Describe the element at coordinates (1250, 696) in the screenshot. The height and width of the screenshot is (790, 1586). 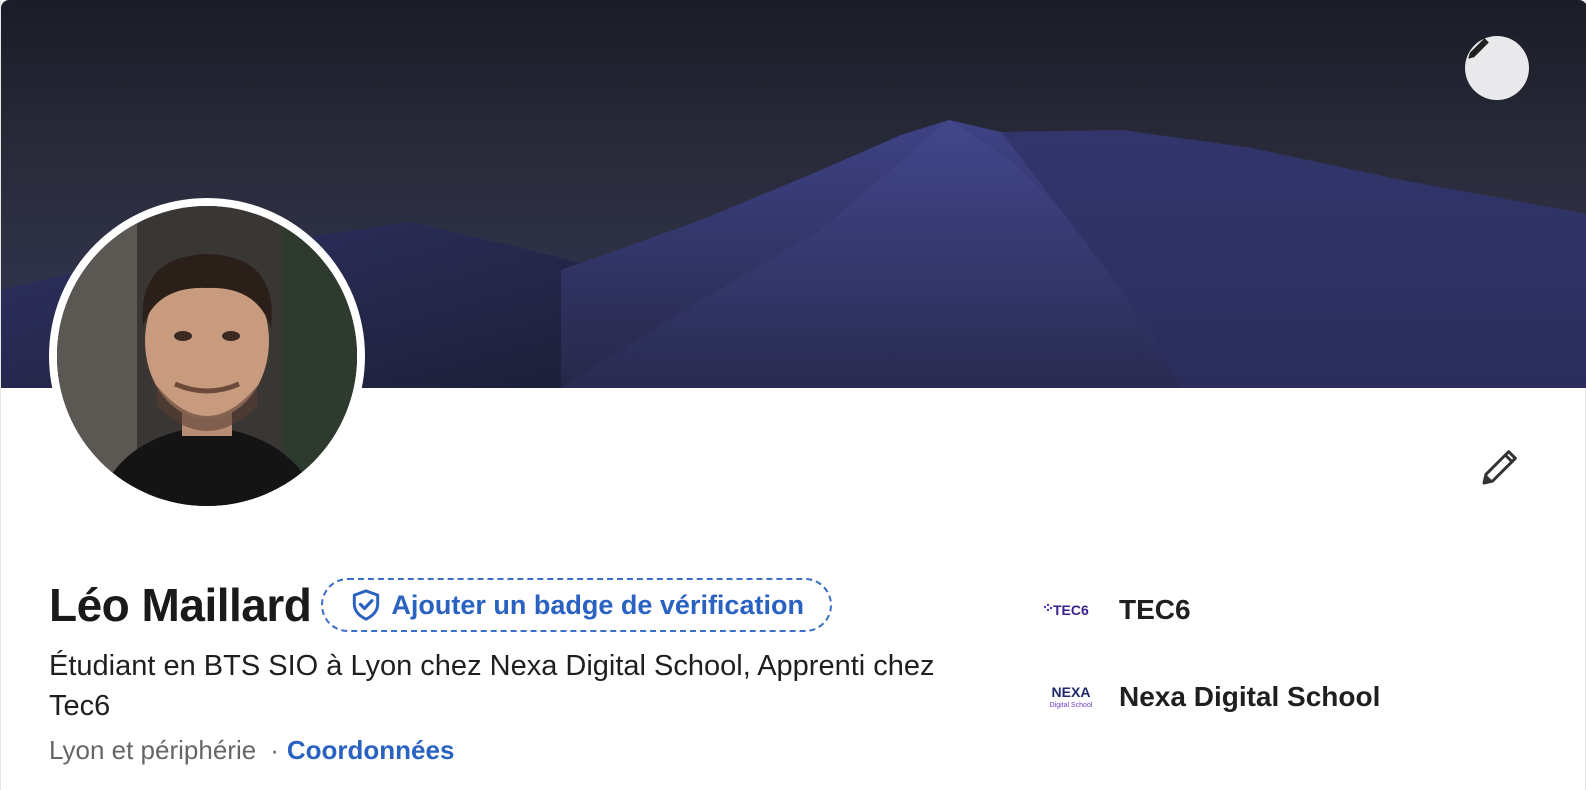
I see `org-name: Nexa Digital School` at that location.